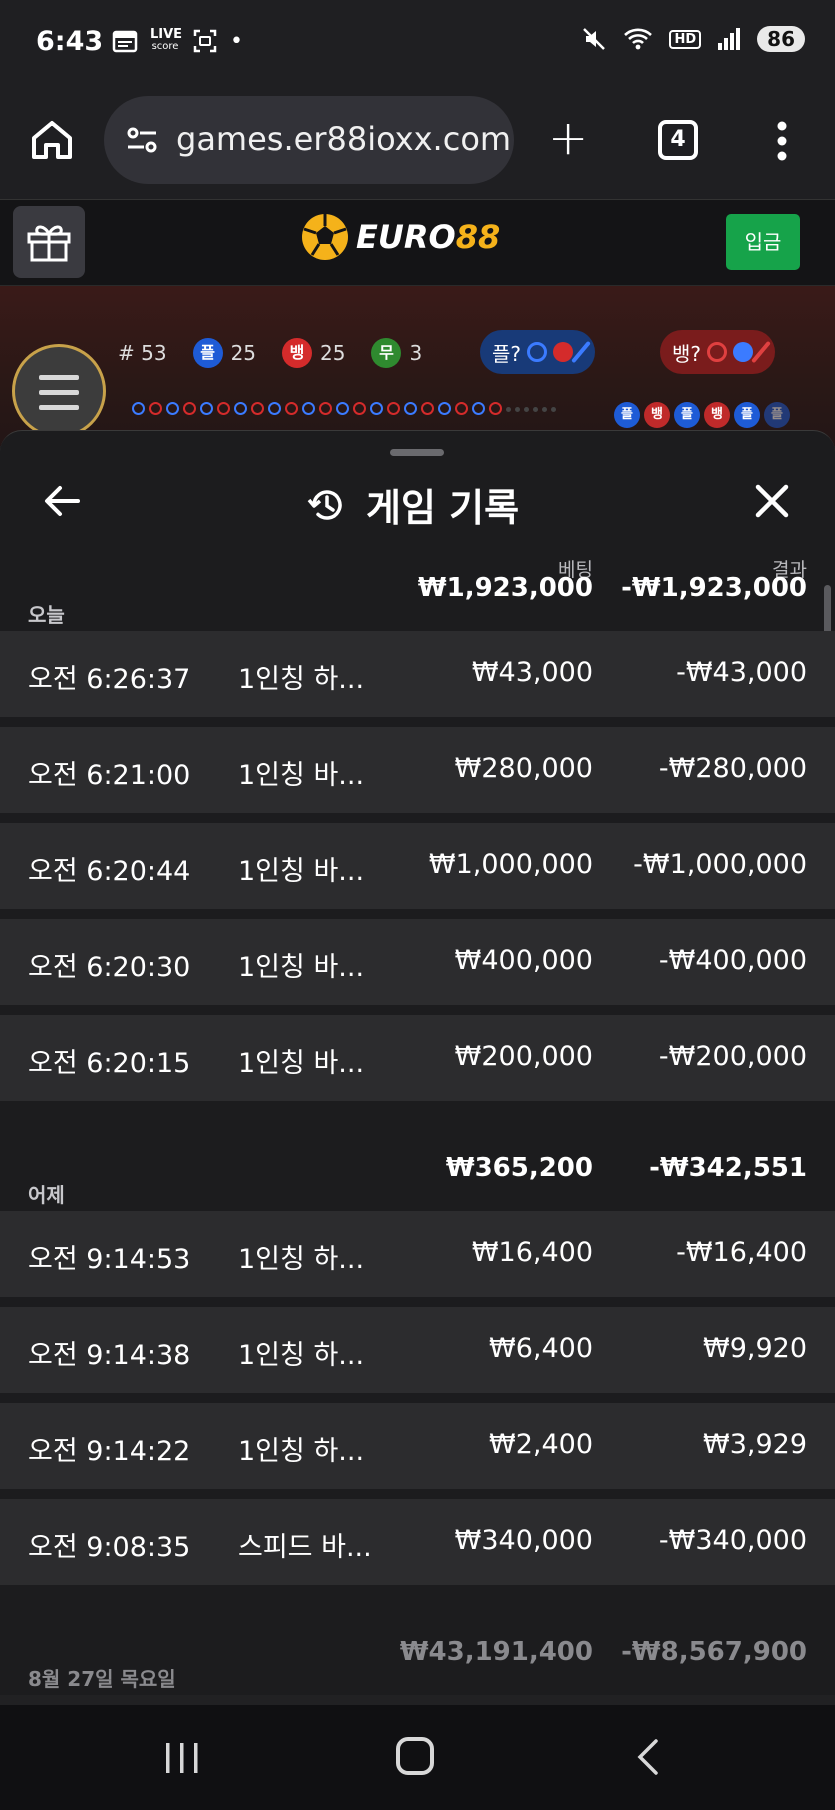 The image size is (835, 1810). I want to click on menu-bar-icon, so click(59, 392).